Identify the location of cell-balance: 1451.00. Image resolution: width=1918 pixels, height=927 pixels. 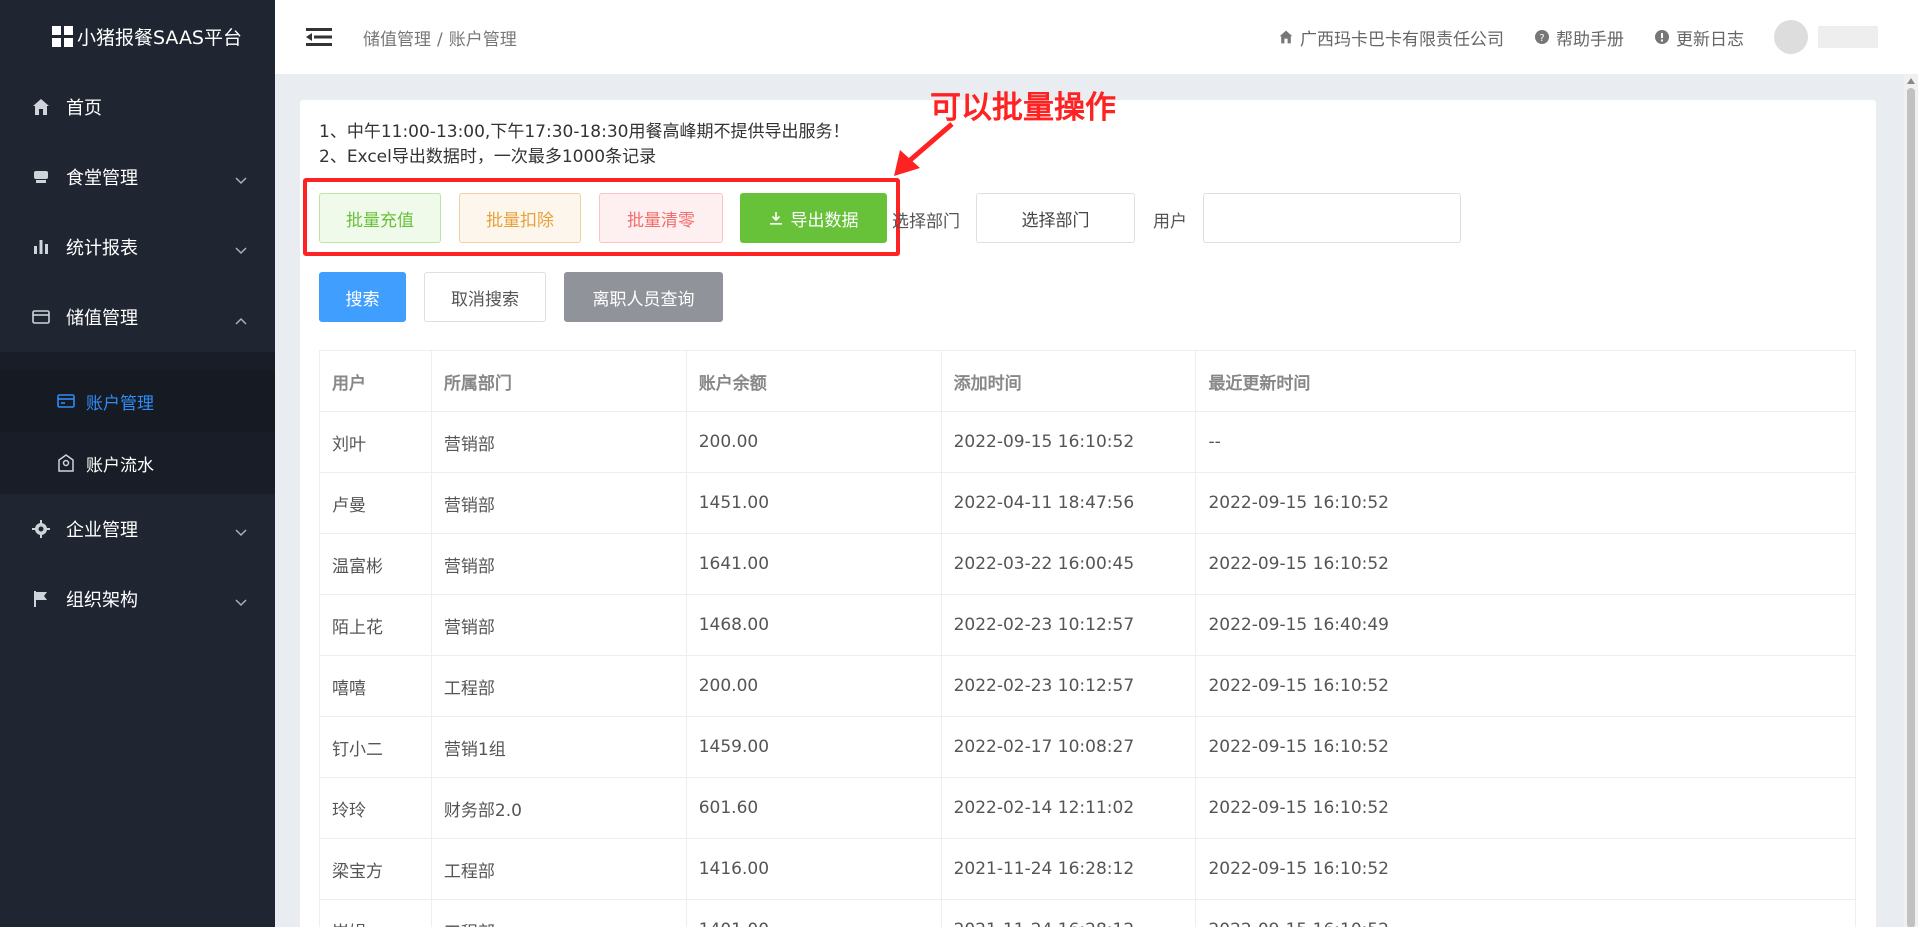
(813, 503).